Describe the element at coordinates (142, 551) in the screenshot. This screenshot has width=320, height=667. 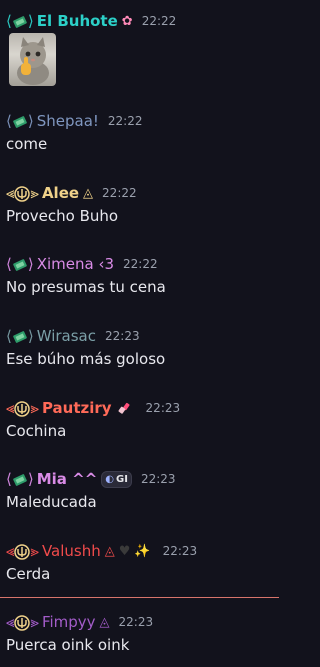
I see `sparkles-icon: ✨` at that location.